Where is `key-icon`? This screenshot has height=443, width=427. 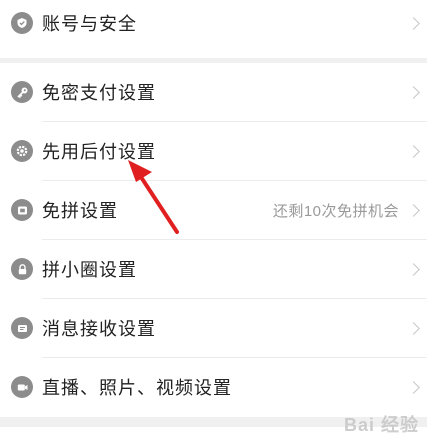
key-icon is located at coordinates (22, 92).